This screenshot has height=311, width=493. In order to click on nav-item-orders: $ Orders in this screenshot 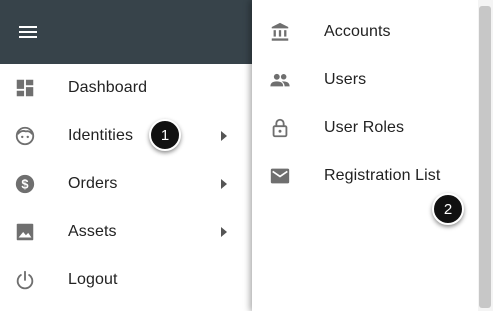, I will do `click(126, 184)`.